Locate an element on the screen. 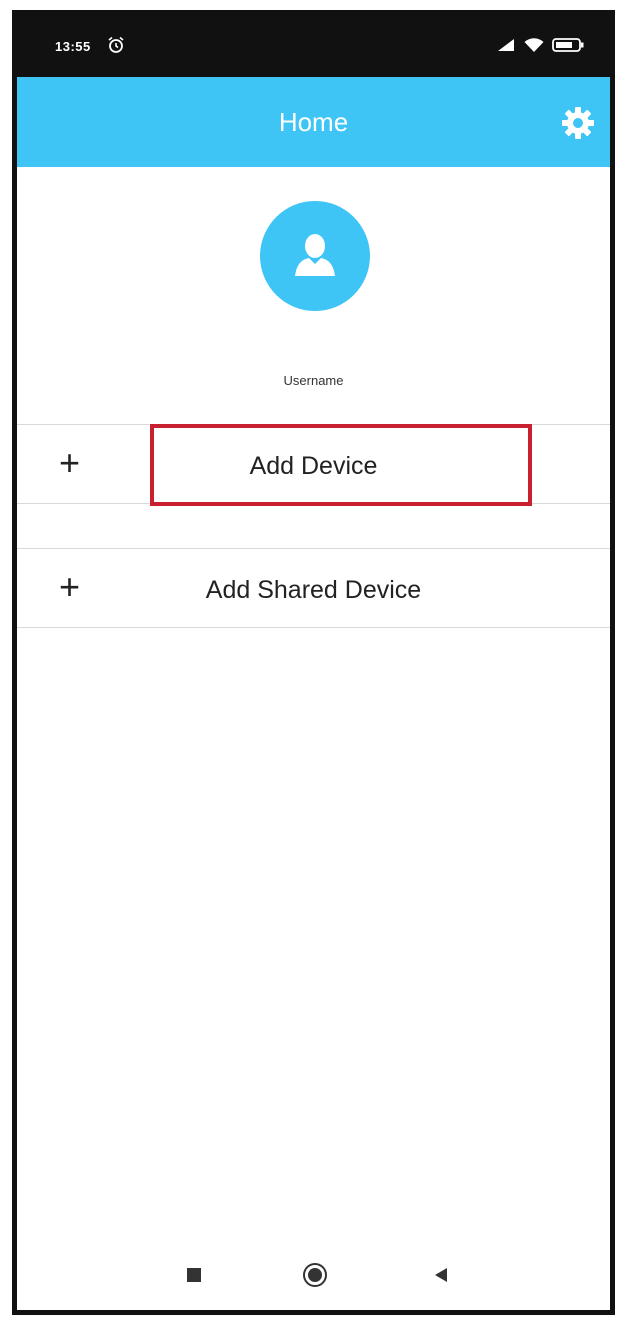 This screenshot has width=623, height=1323. back-button is located at coordinates (441, 1277).